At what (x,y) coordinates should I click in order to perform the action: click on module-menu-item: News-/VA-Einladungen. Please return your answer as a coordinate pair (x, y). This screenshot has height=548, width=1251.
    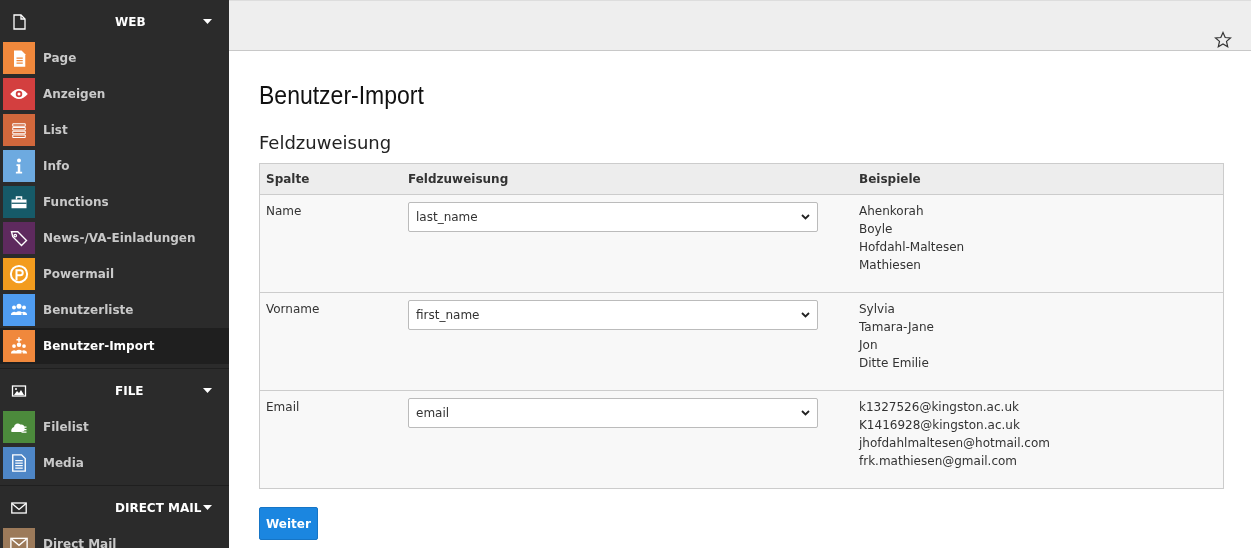
    Looking at the image, I should click on (114, 238).